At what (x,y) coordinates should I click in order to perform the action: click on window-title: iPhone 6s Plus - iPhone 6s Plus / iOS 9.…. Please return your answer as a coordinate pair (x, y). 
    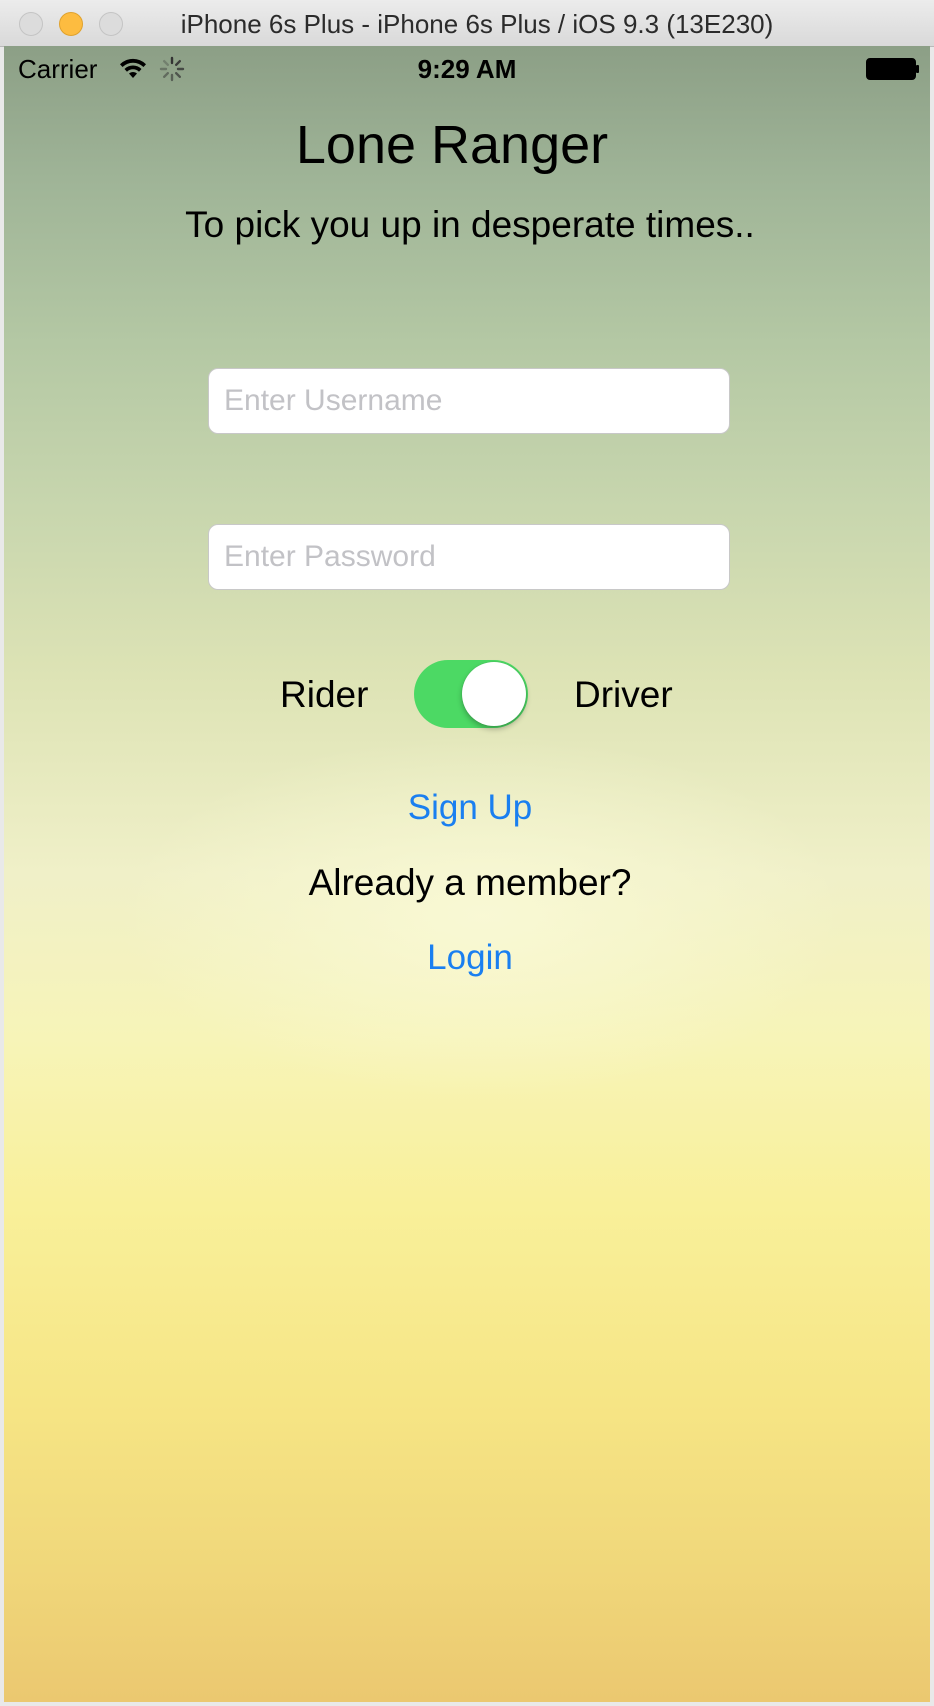
    Looking at the image, I should click on (477, 24).